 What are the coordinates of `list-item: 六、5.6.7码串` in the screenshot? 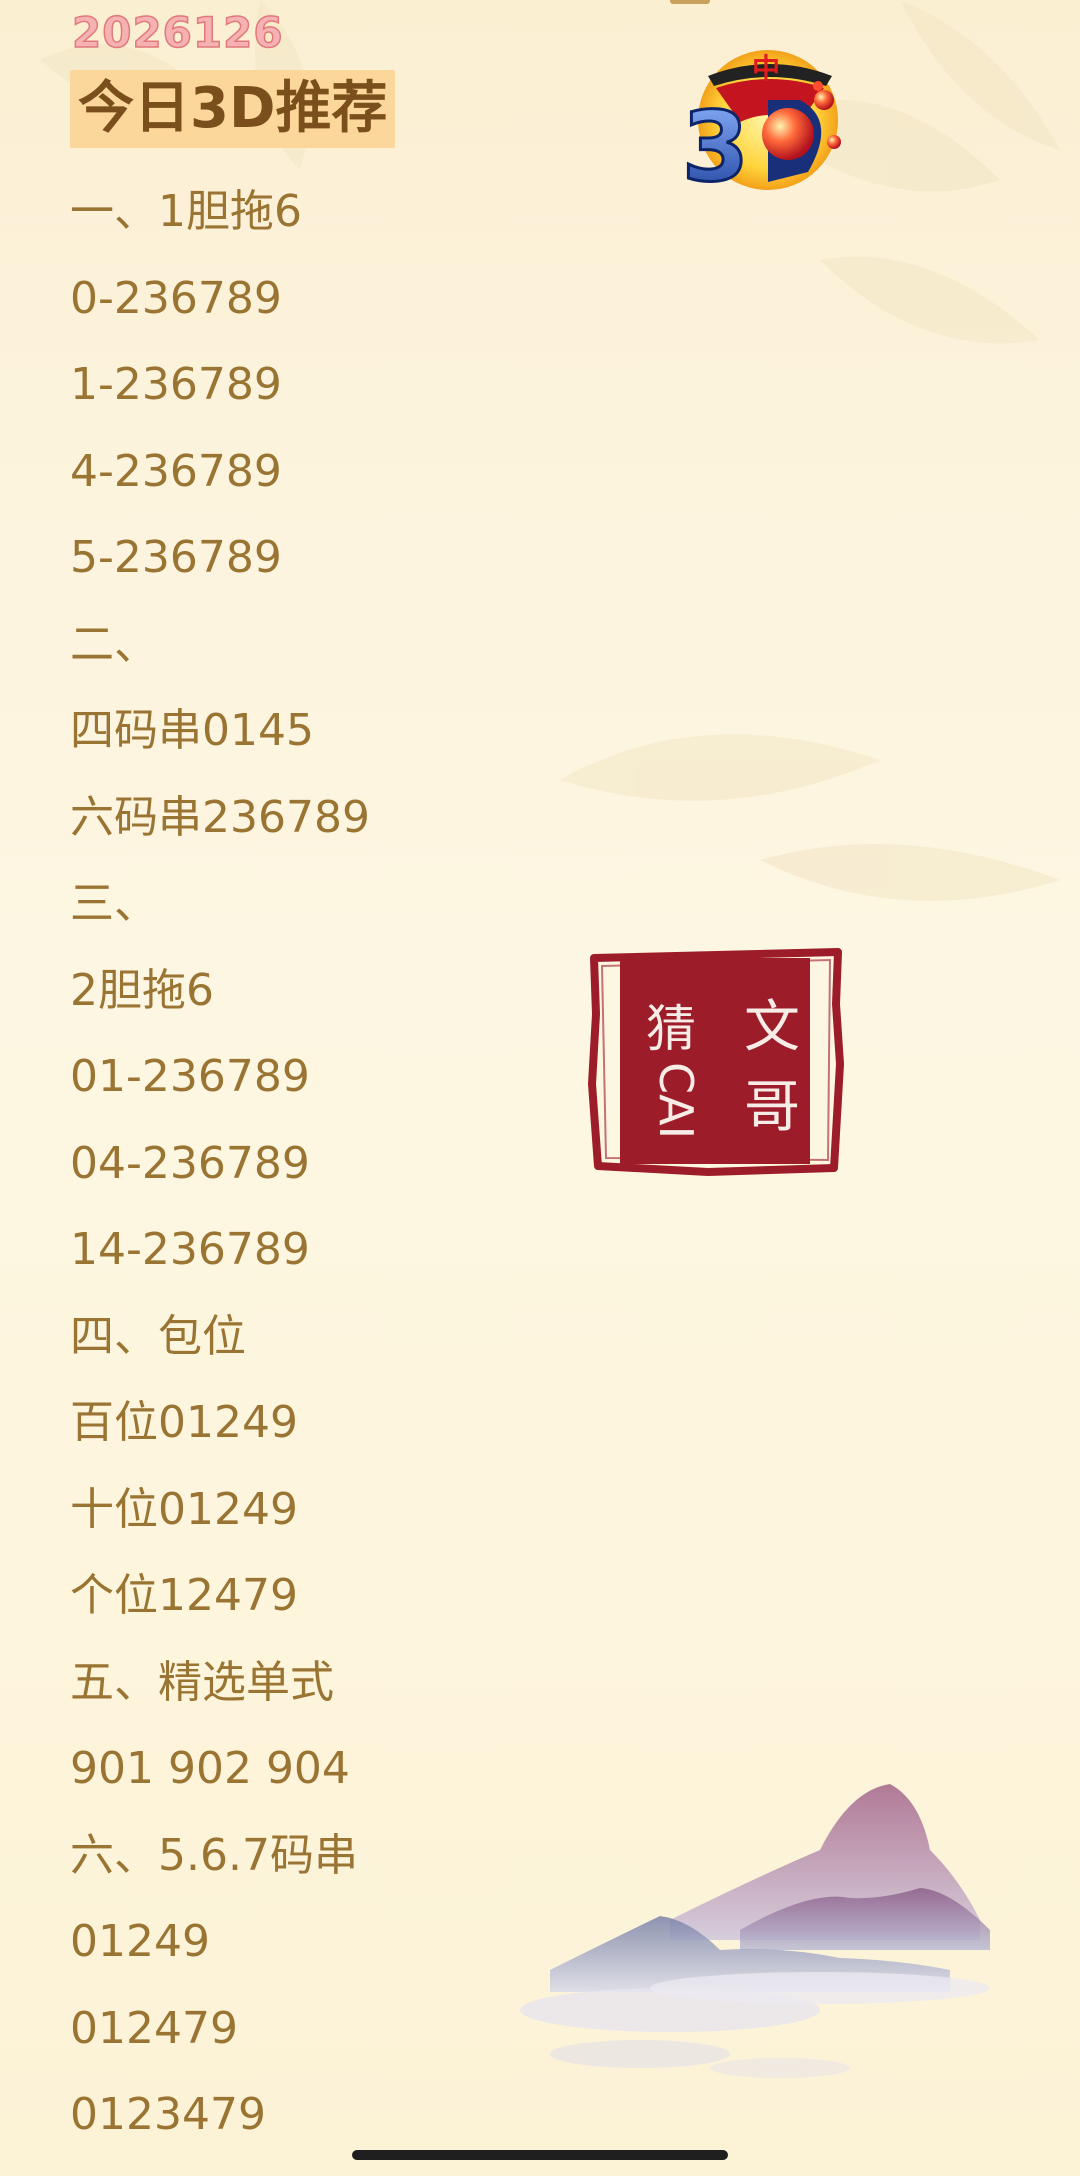 It's located at (214, 1855).